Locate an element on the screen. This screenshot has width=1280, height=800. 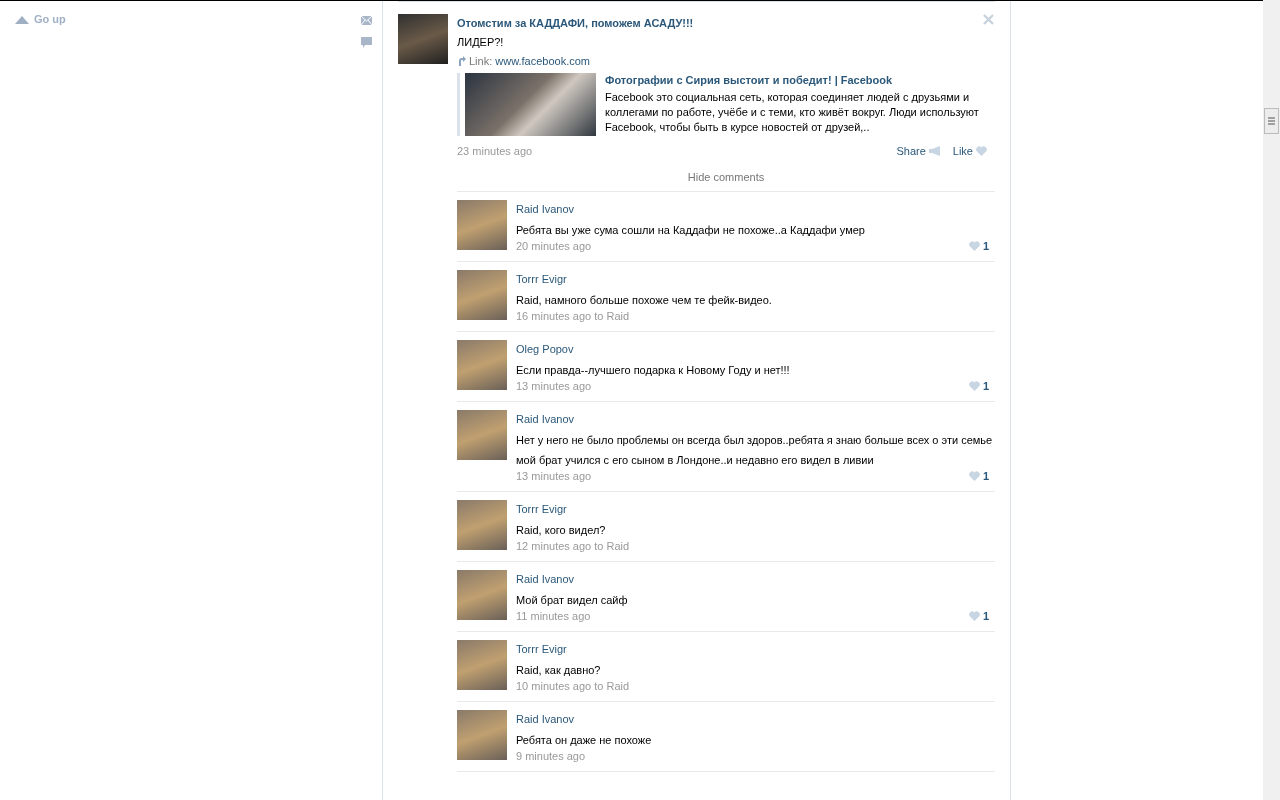
post-text: ЛИДЕР?! is located at coordinates (481, 42).